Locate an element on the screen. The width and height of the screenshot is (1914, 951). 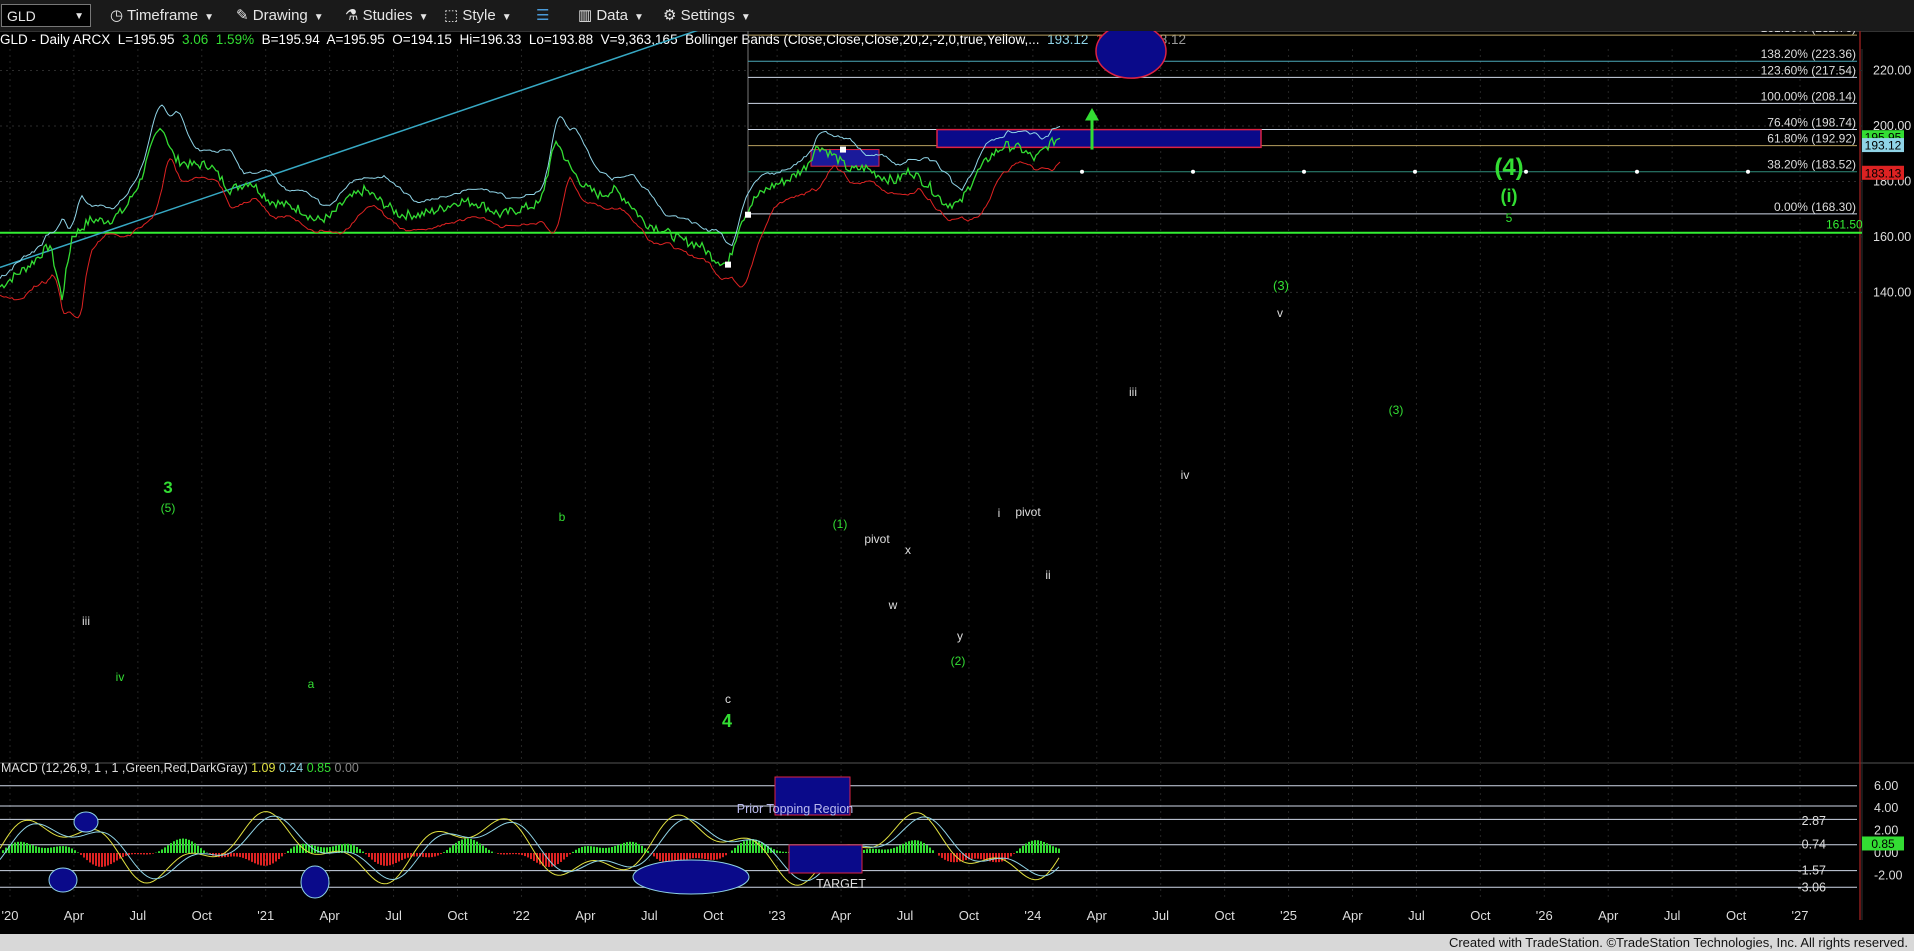
timeframe-label: Timeframe is located at coordinates (163, 15).